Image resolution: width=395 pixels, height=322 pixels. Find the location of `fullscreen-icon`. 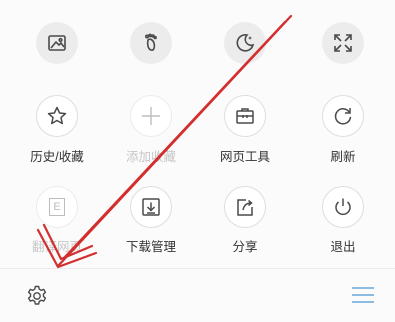

fullscreen-icon is located at coordinates (343, 43).